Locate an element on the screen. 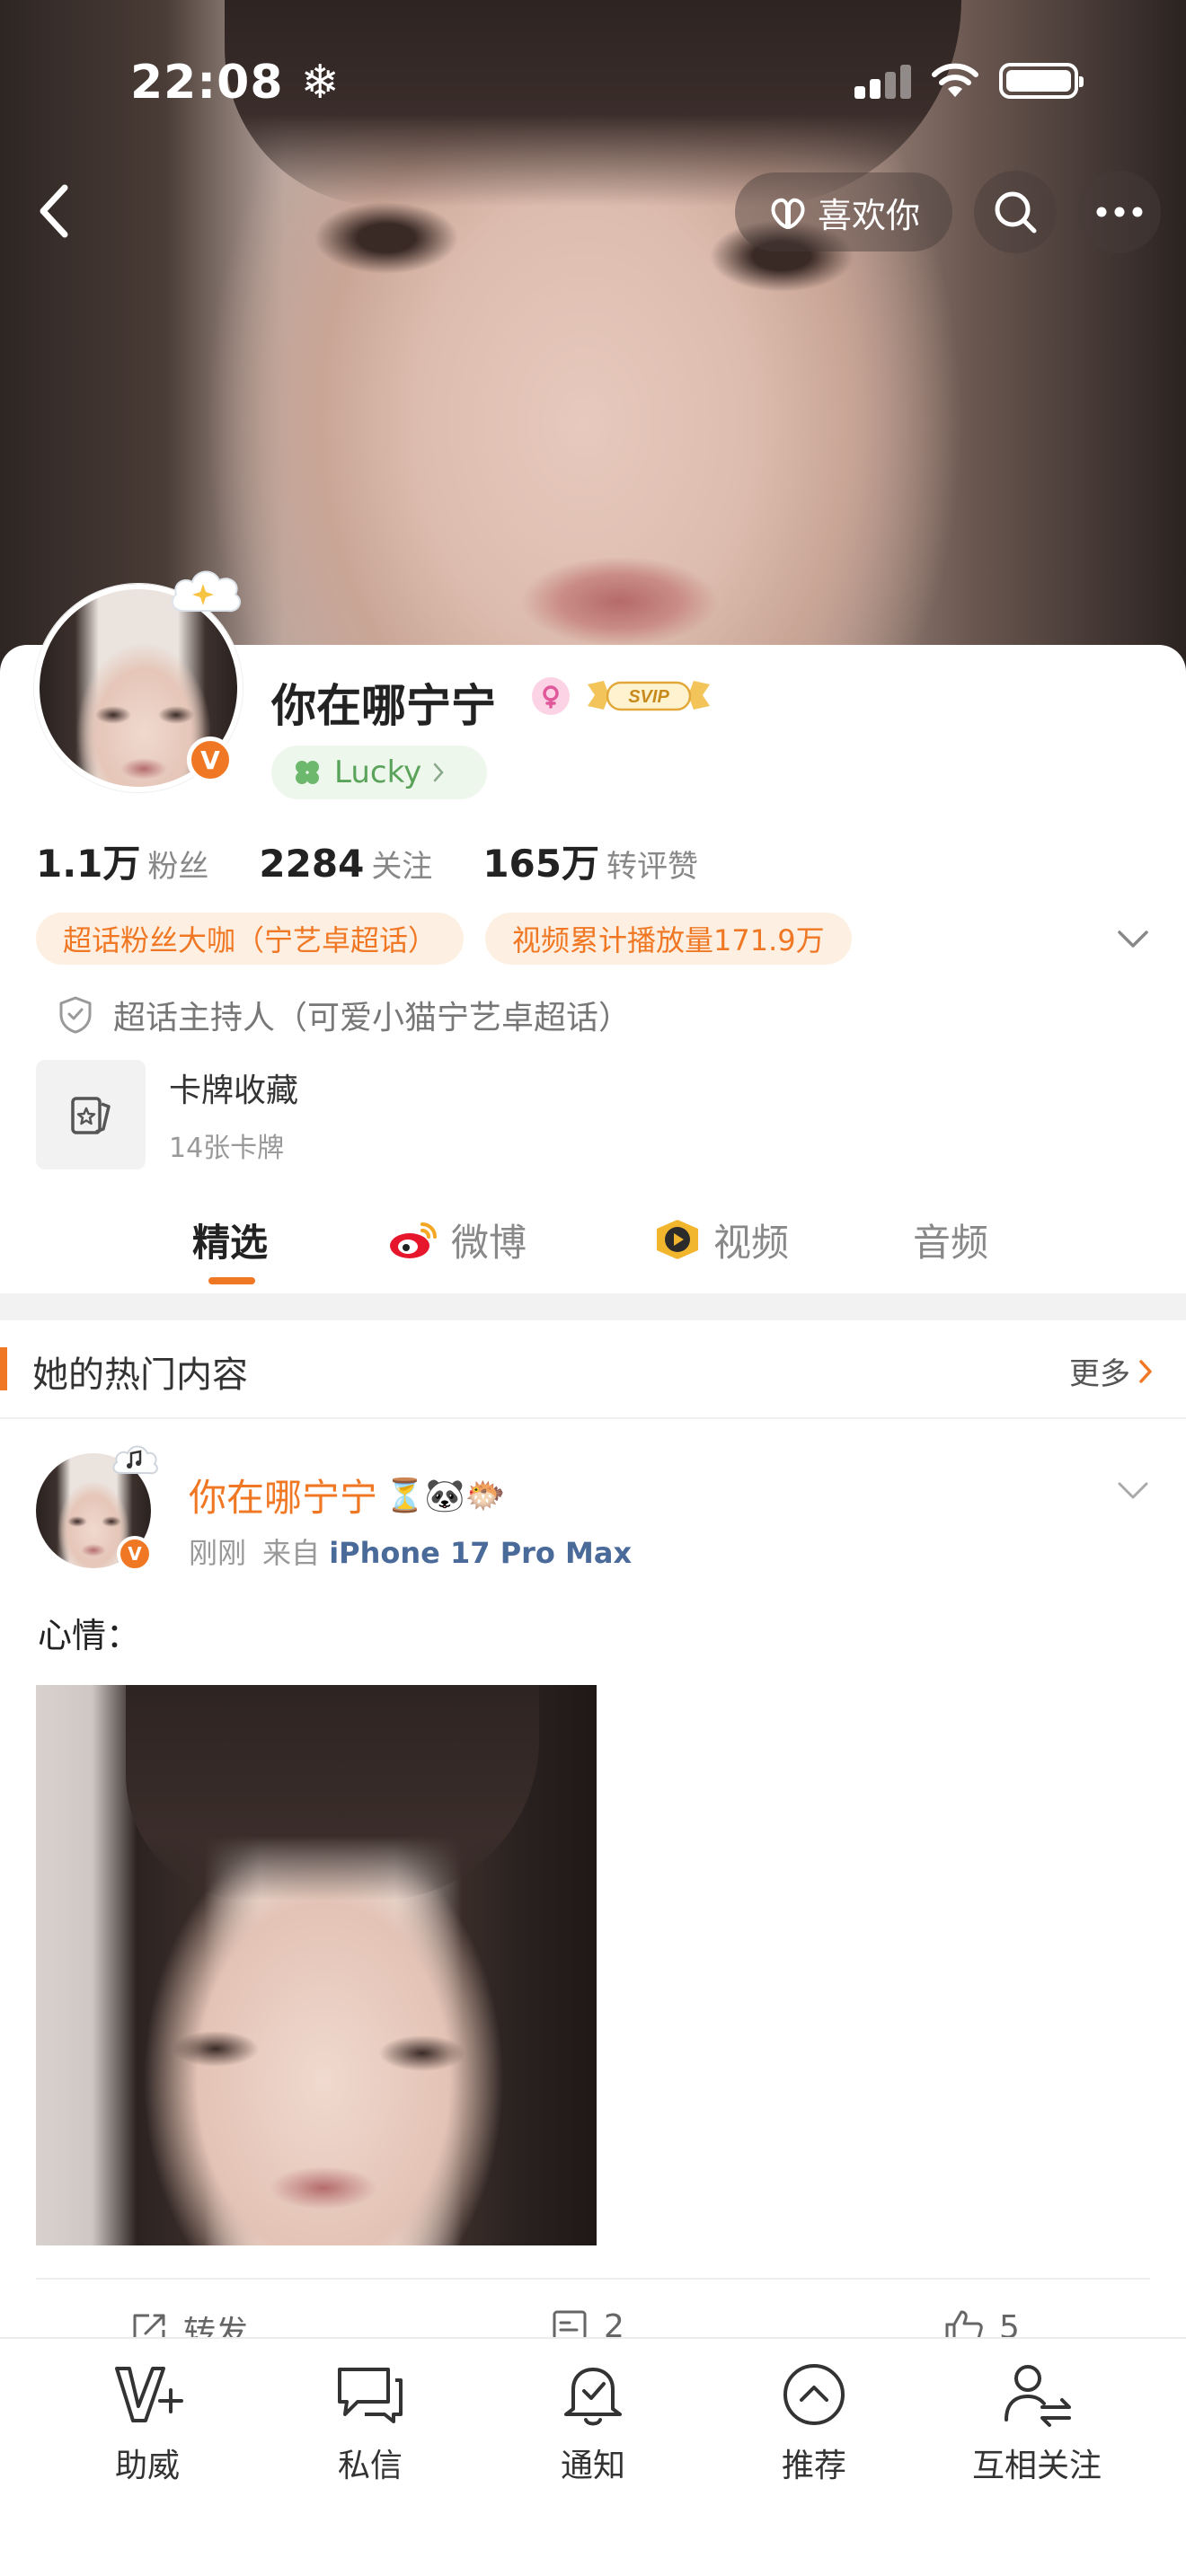 Image resolution: width=1186 pixels, height=2576 pixels. post-device-link: iPhone 17 Pro Max is located at coordinates (480, 1553).